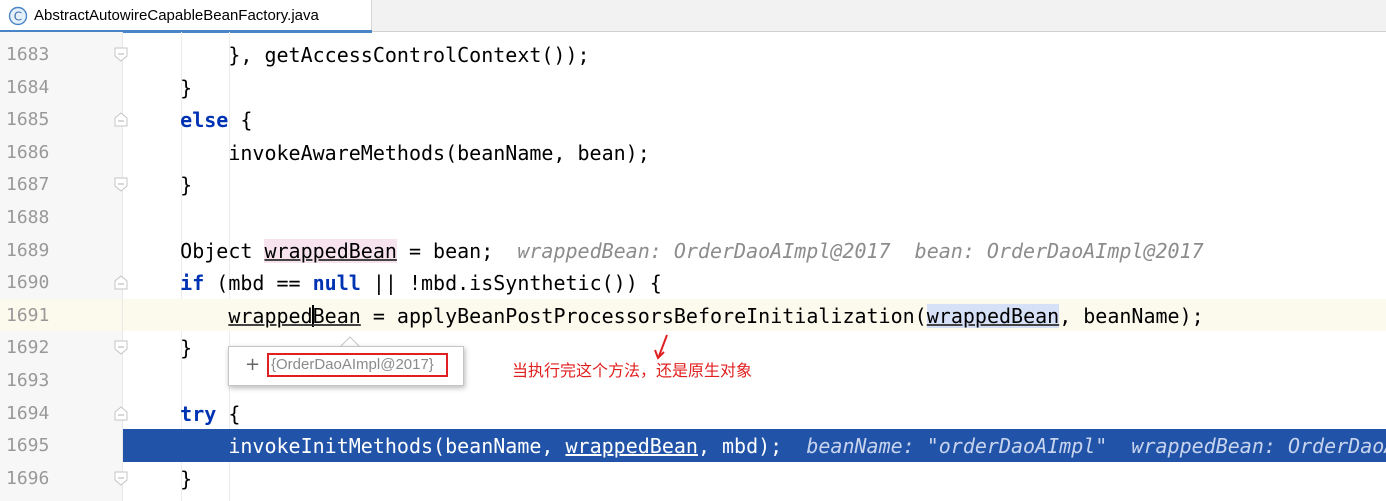  I want to click on gutter-cell: 1688, so click(61, 217).